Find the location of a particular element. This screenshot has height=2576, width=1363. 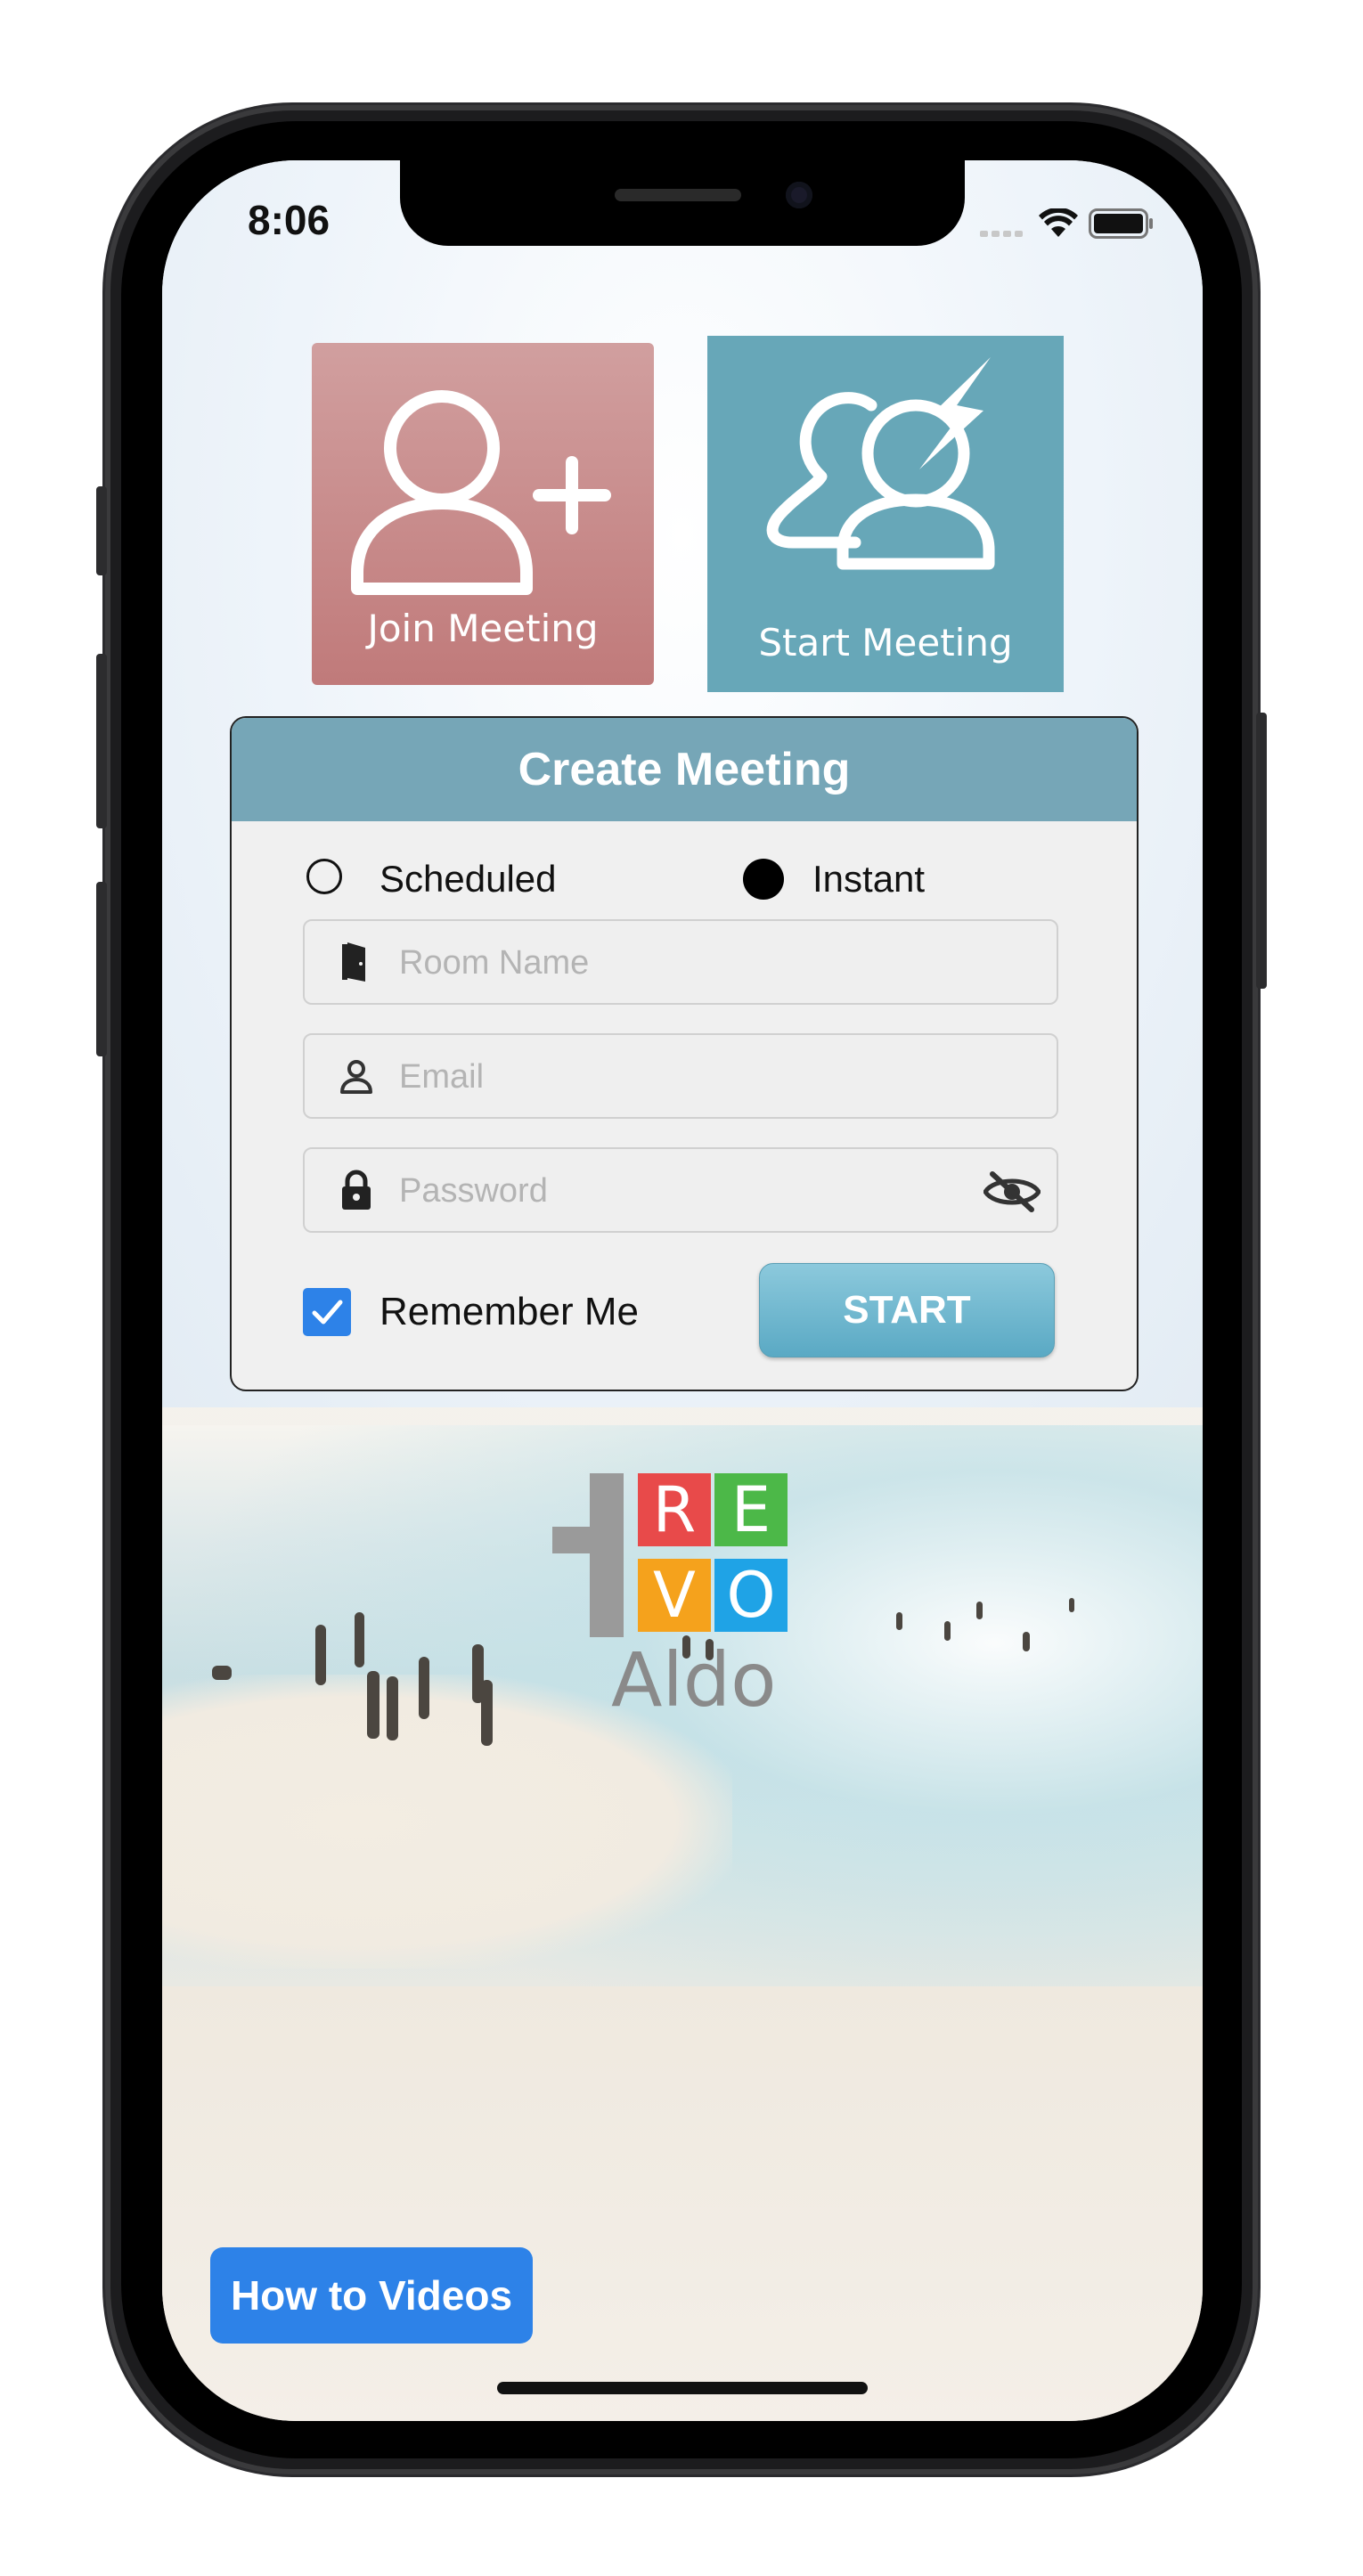

wifi-icon is located at coordinates (1059, 223).